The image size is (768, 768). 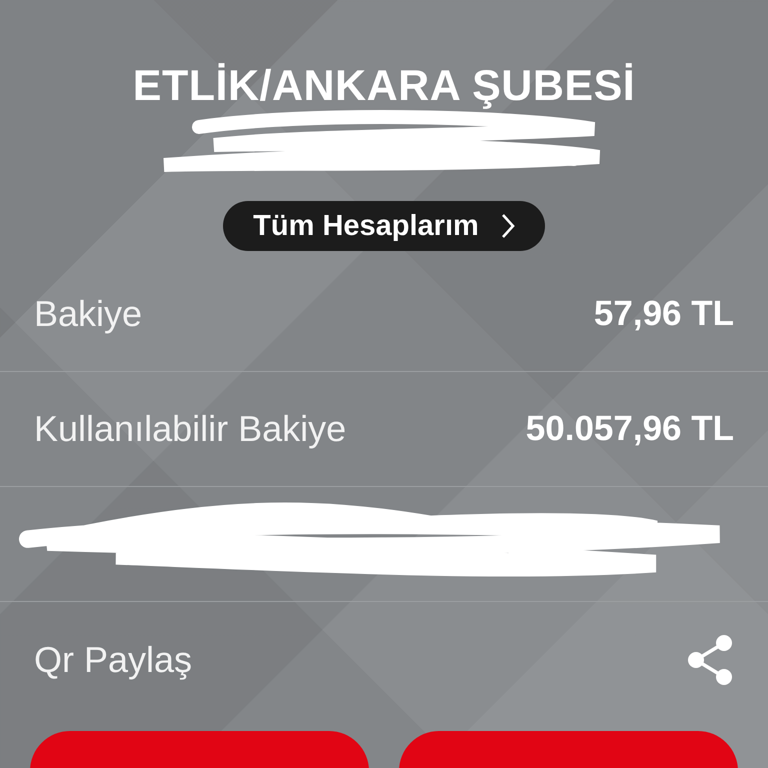 What do you see at coordinates (664, 314) in the screenshot?
I see `row-value: 57,96 TL` at bounding box center [664, 314].